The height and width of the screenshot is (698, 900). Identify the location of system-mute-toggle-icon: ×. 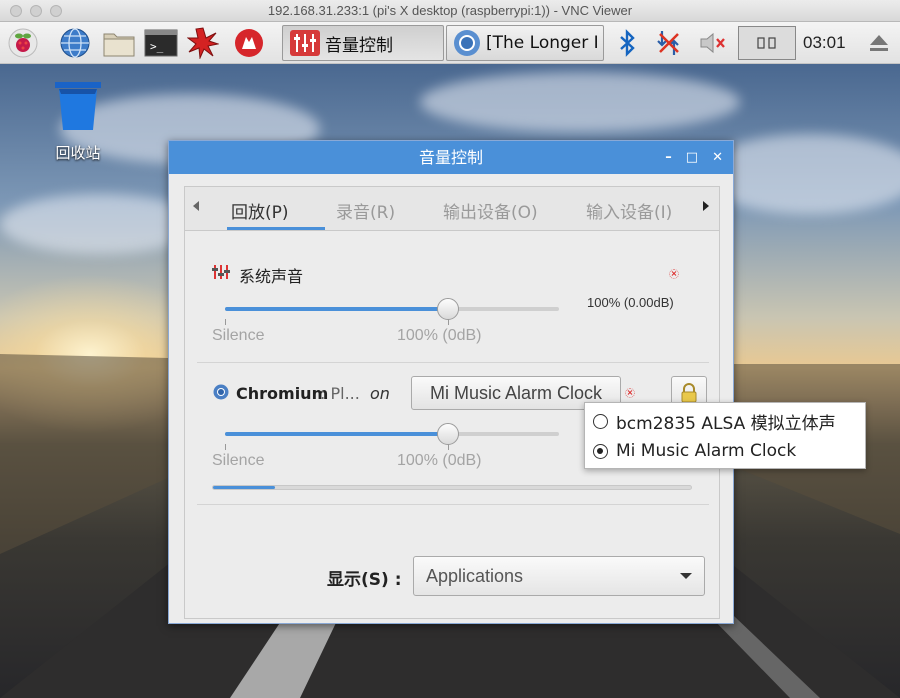
(674, 274).